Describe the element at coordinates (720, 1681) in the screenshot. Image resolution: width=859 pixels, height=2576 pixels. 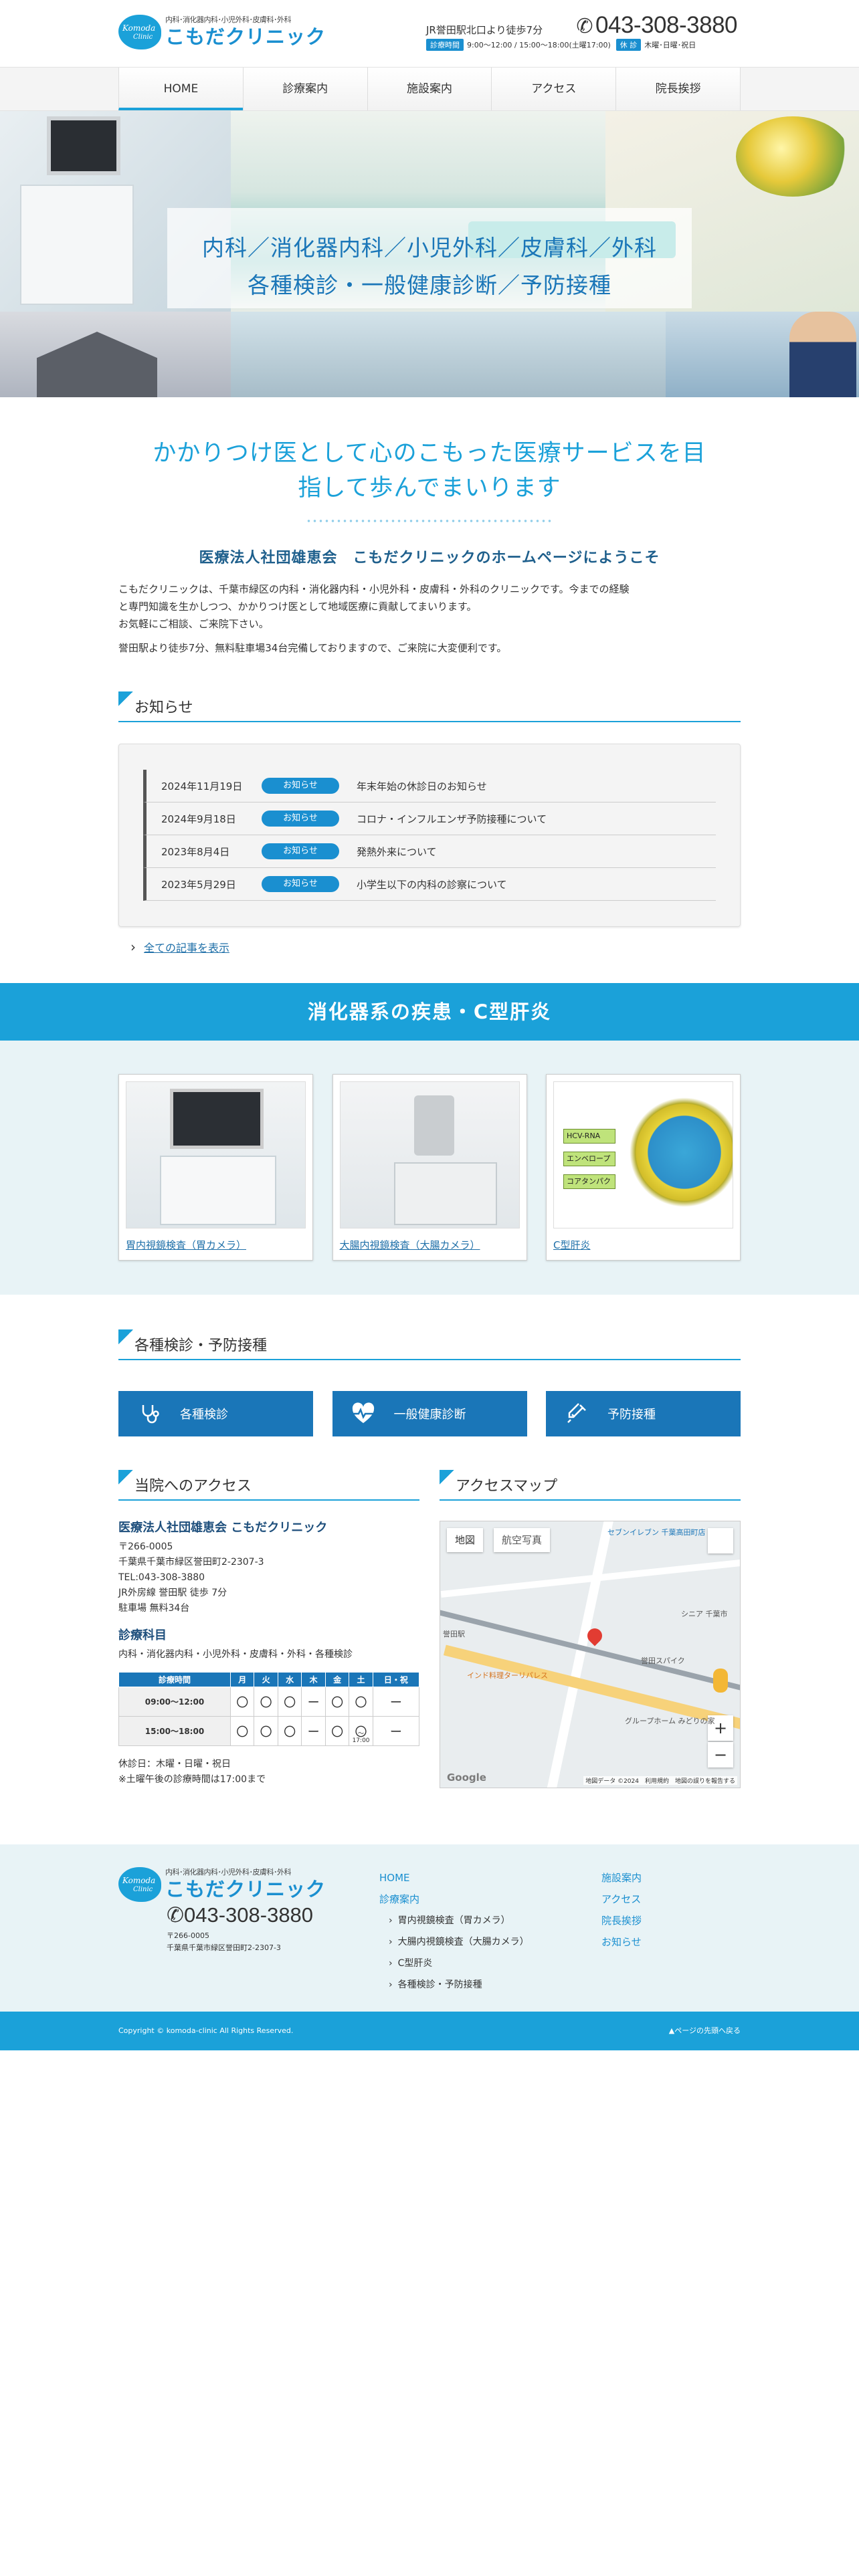
I see `street-view-icon` at that location.